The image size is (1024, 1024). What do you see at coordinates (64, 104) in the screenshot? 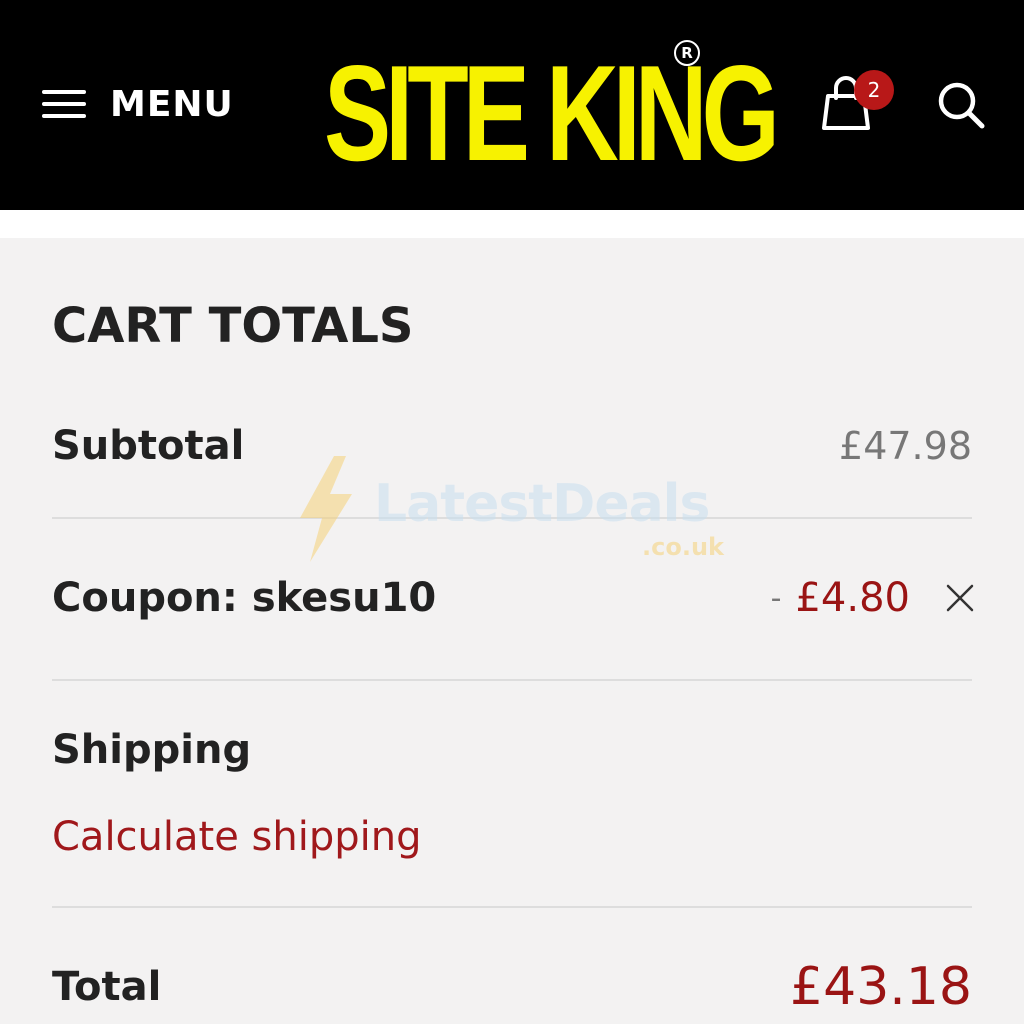
I see `hamburger-icon` at bounding box center [64, 104].